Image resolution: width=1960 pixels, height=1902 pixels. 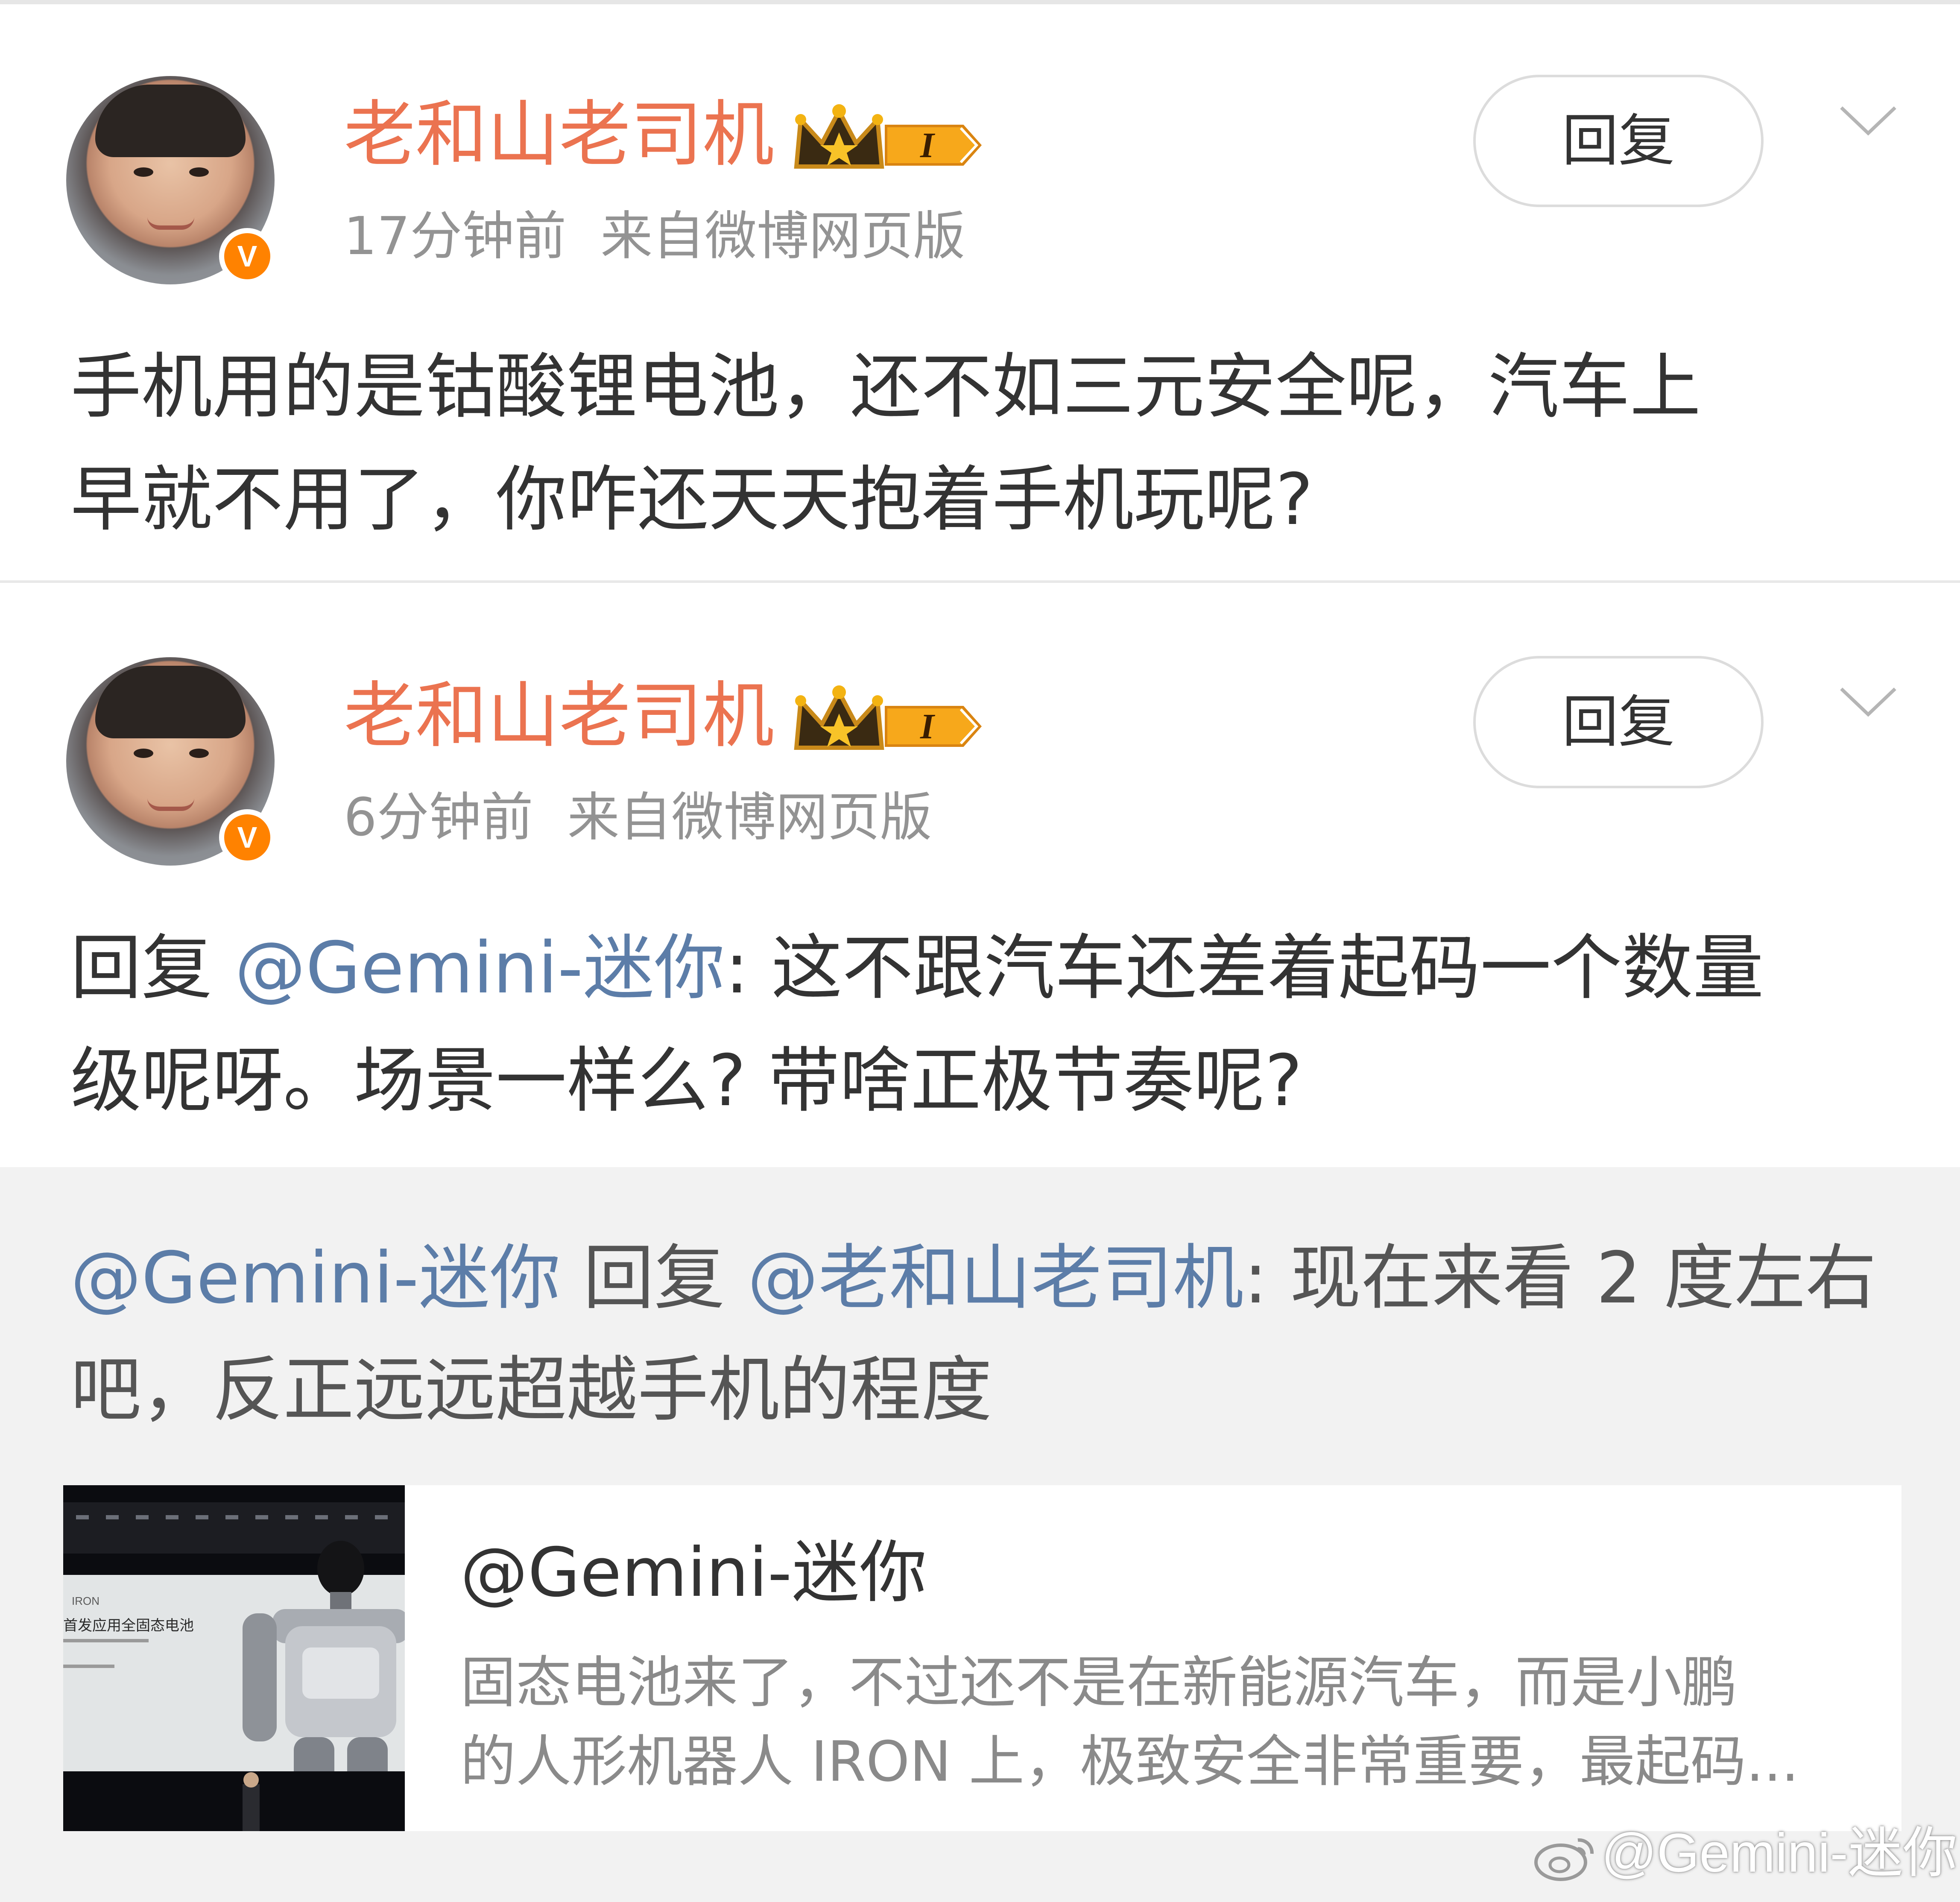 I want to click on watermark: @Gemini-迷你, so click(x=1745, y=1853).